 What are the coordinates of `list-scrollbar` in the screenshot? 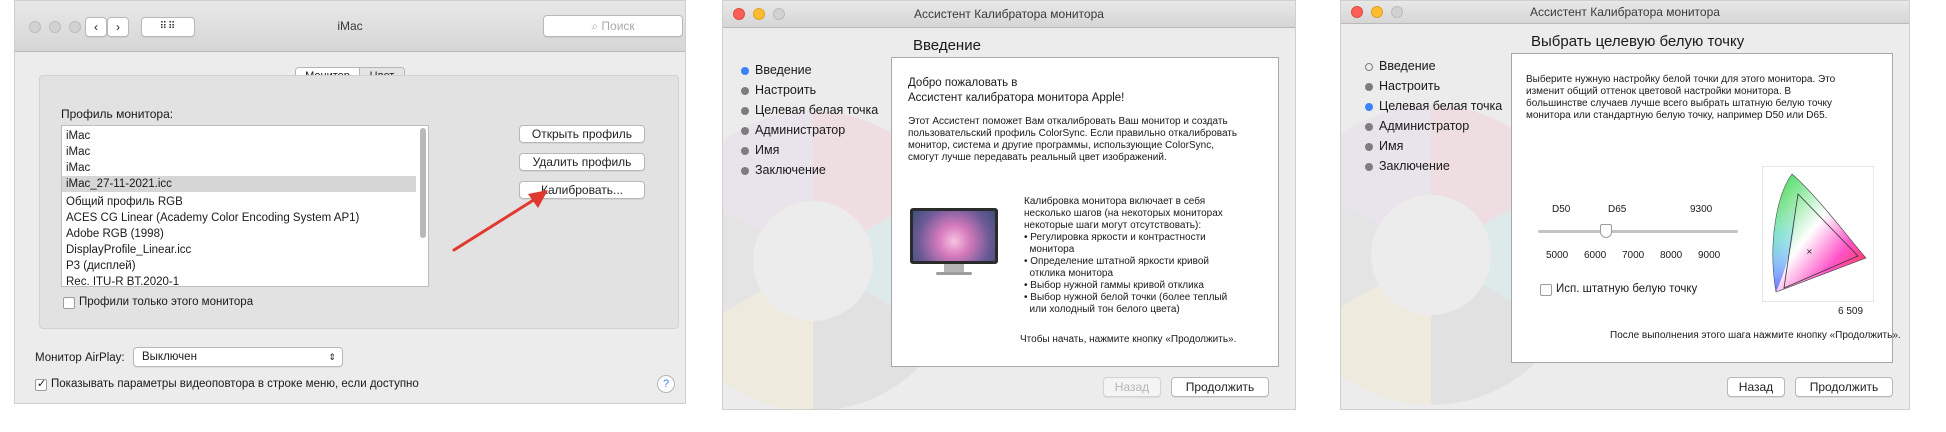 It's located at (423, 183).